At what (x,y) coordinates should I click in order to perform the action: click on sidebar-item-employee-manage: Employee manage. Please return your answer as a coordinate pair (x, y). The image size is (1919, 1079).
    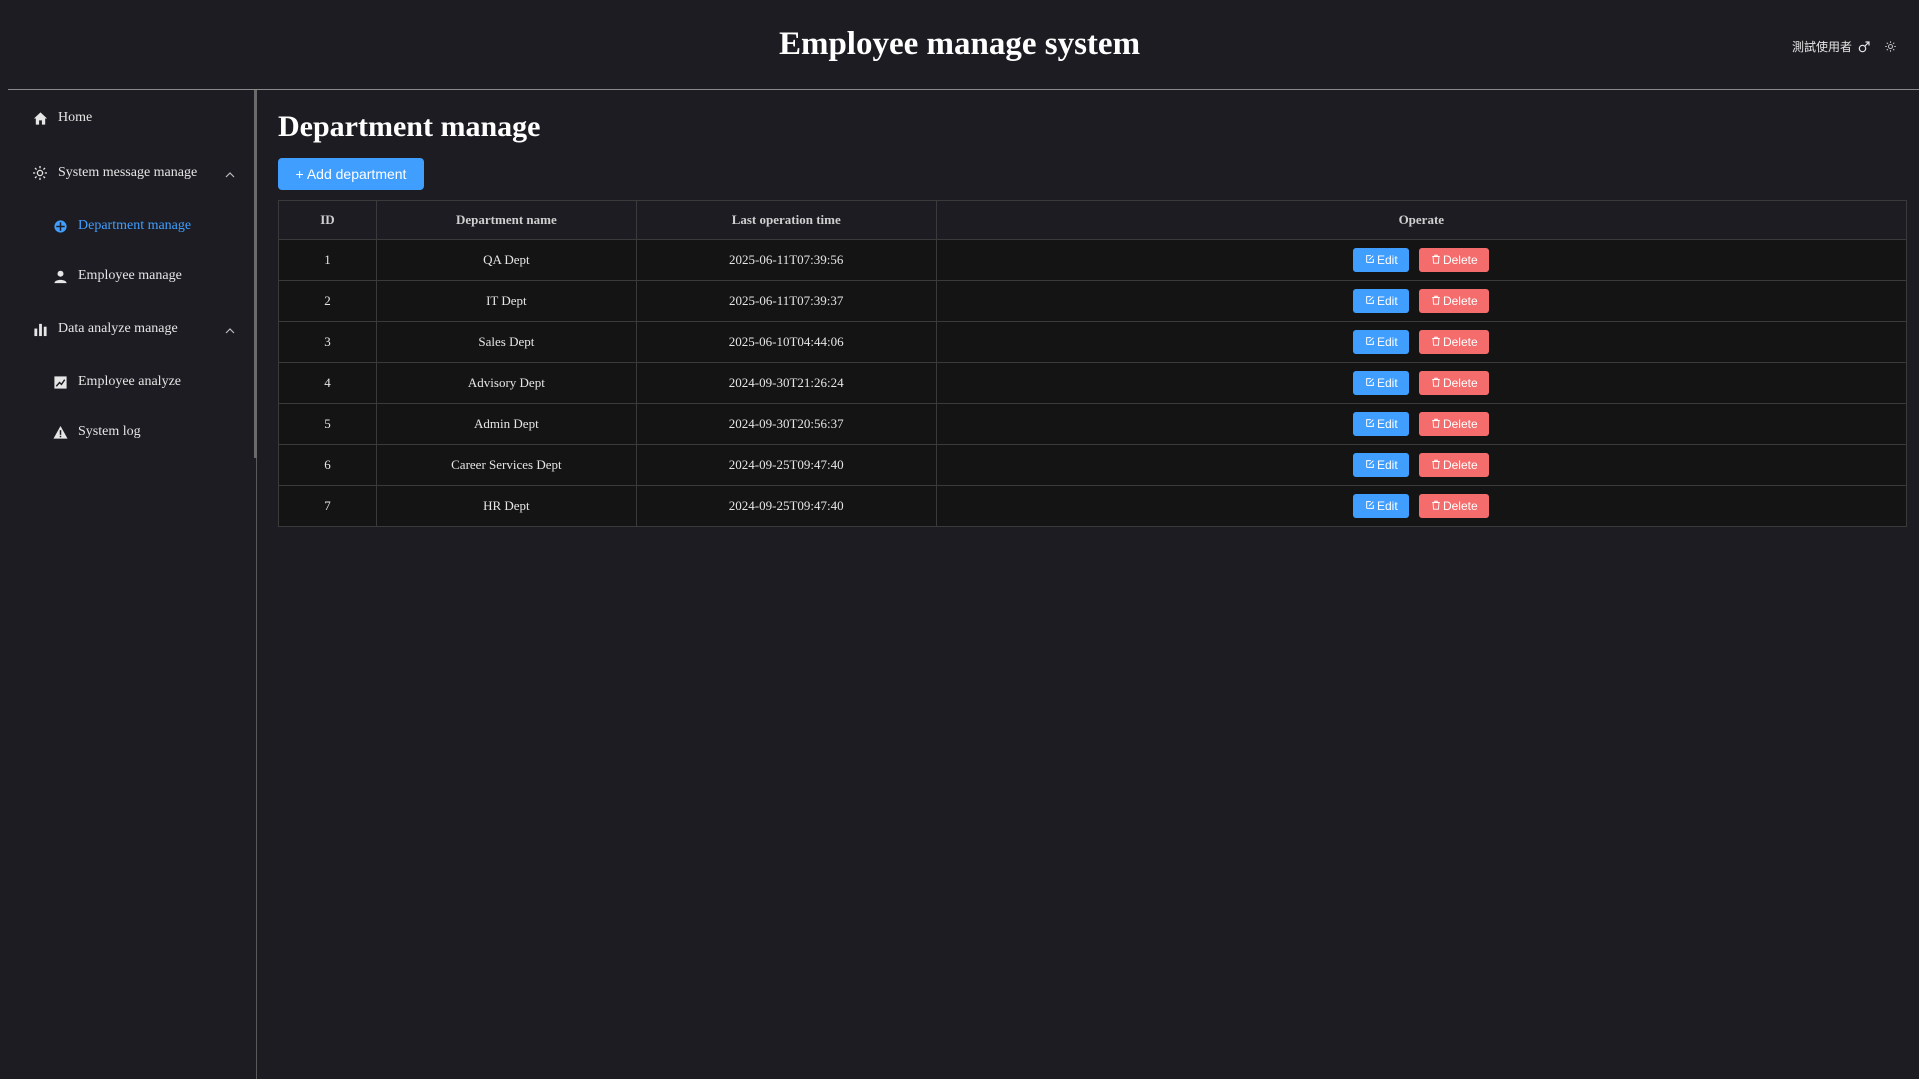
    Looking at the image, I should click on (132, 276).